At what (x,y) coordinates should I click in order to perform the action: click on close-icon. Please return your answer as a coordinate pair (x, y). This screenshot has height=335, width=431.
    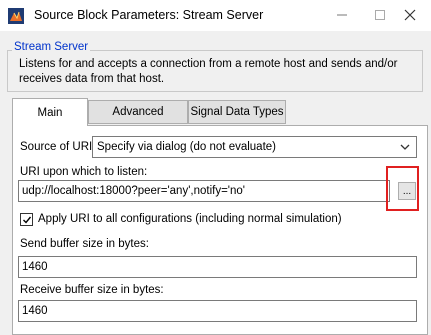
    Looking at the image, I should click on (410, 15).